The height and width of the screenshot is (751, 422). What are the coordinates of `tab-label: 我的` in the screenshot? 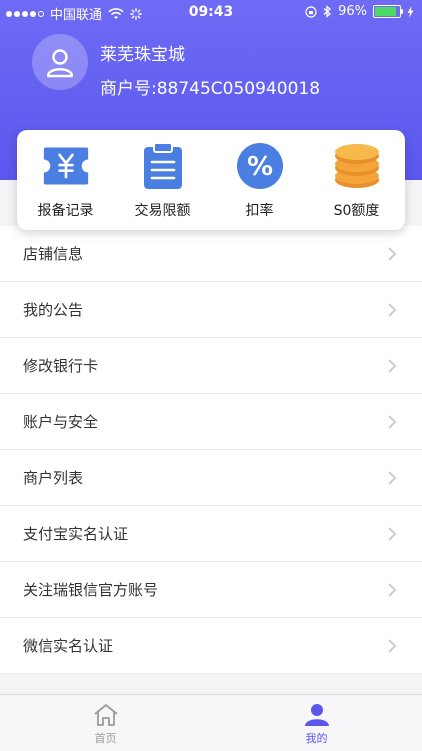 It's located at (316, 738).